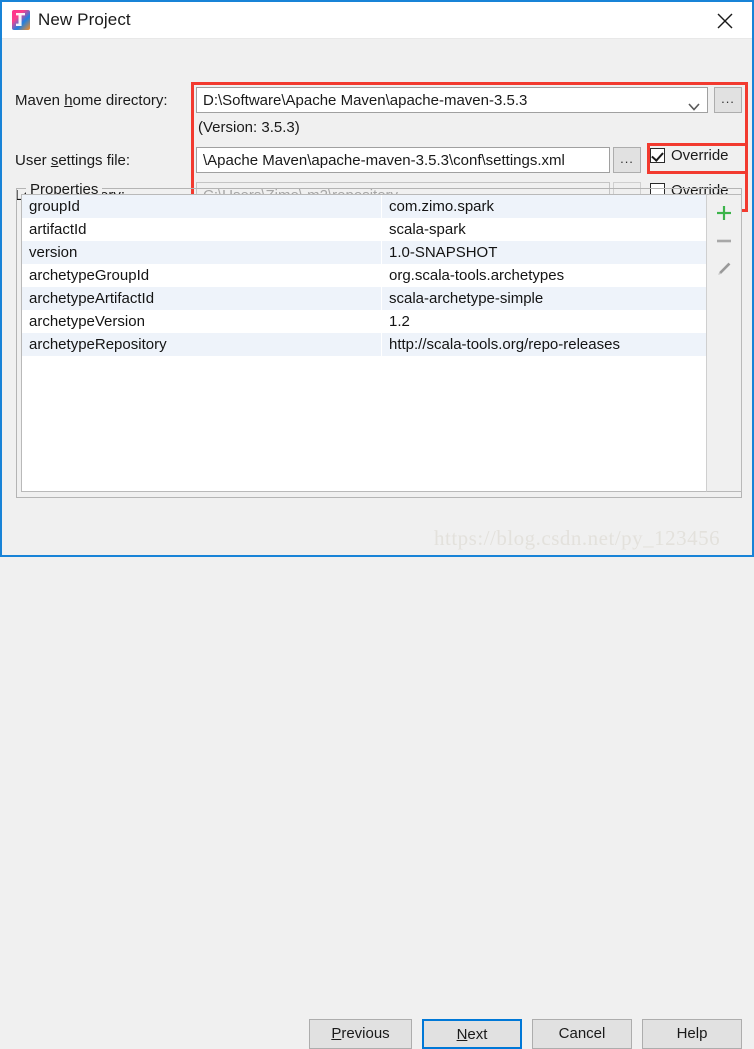 The image size is (754, 1049). What do you see at coordinates (379, 321) in the screenshot?
I see `table-row: archetypeVersion 1.2` at bounding box center [379, 321].